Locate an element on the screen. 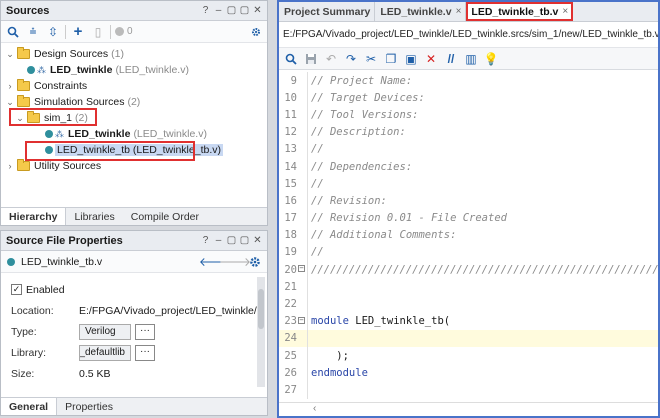 Image resolution: width=660 pixels, height=418 pixels. code-line: 13 // is located at coordinates (468, 149).